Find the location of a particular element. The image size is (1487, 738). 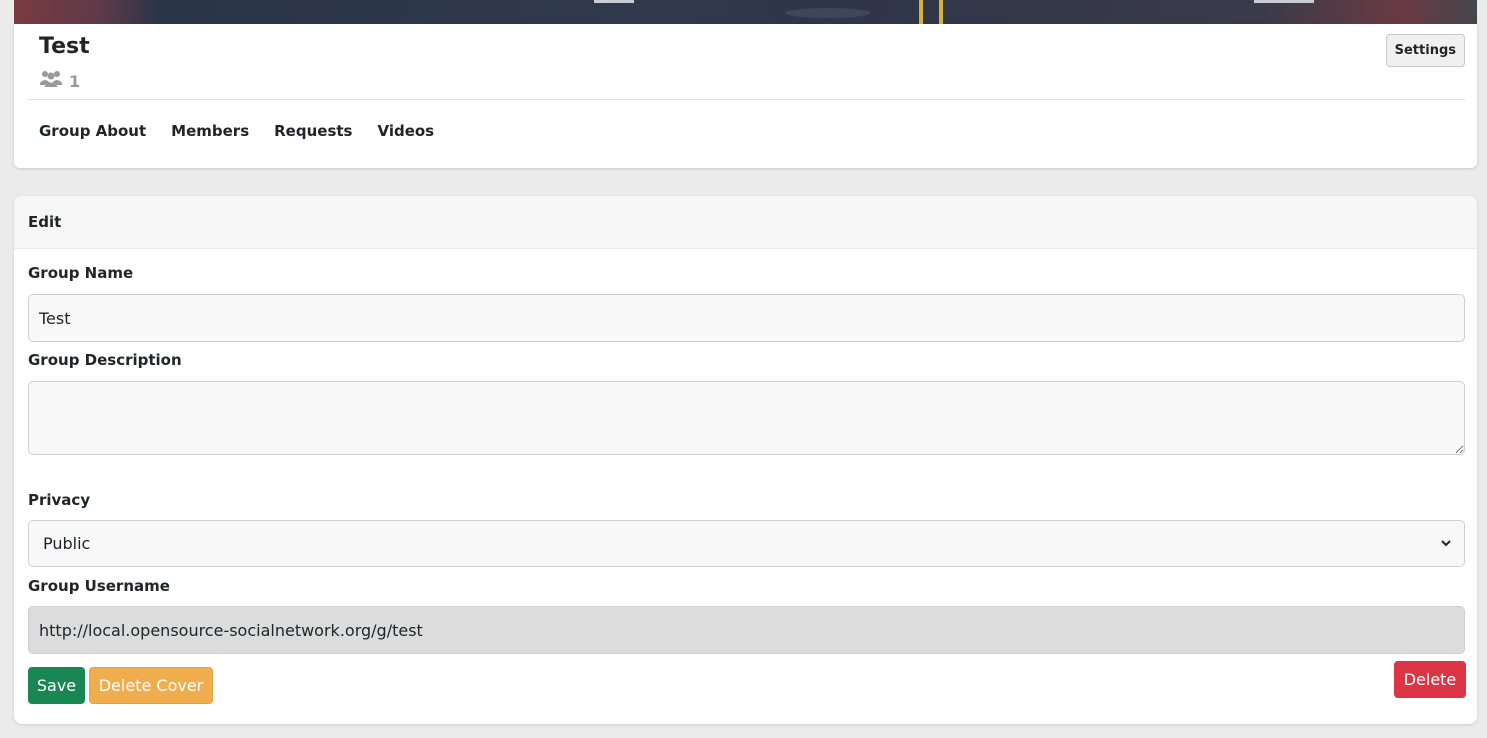

users-icon is located at coordinates (51, 81).